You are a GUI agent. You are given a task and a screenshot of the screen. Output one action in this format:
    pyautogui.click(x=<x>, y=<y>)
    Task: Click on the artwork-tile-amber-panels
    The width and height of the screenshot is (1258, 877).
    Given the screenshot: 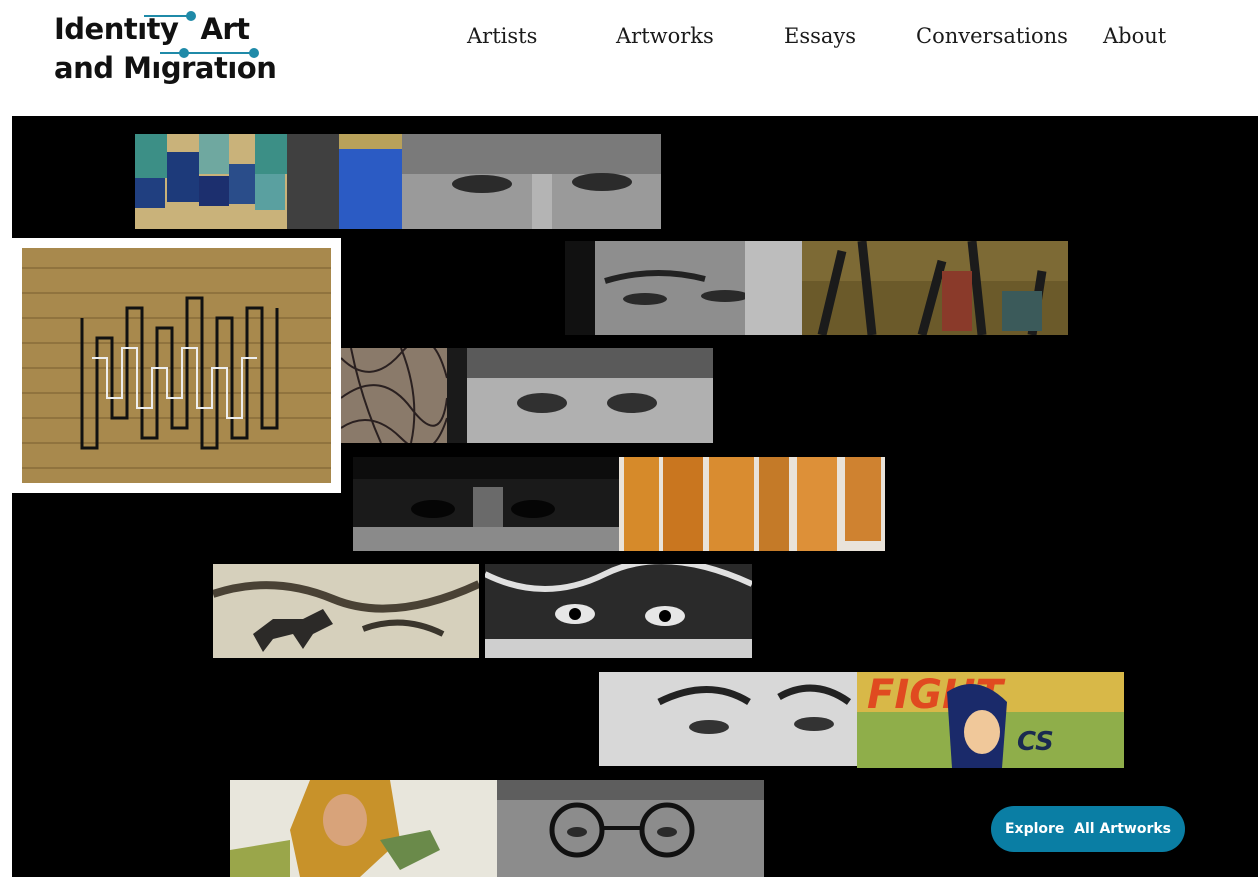 What is the action you would take?
    pyautogui.click(x=752, y=504)
    